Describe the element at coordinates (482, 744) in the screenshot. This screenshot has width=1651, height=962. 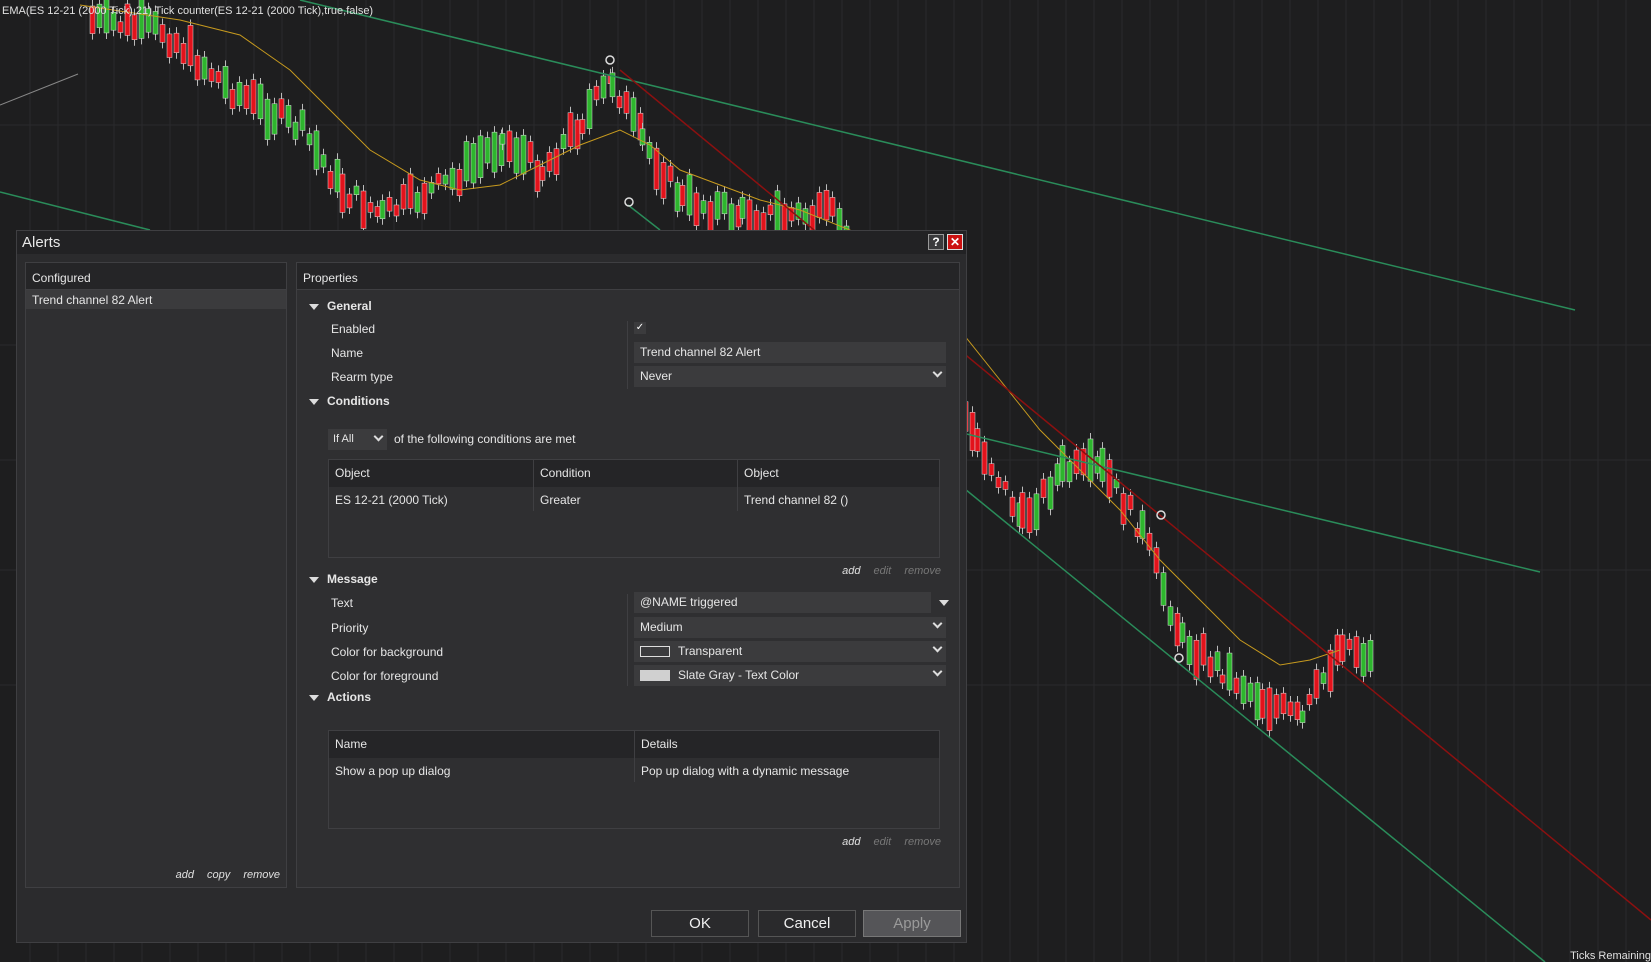
I see `column-header: Name` at that location.